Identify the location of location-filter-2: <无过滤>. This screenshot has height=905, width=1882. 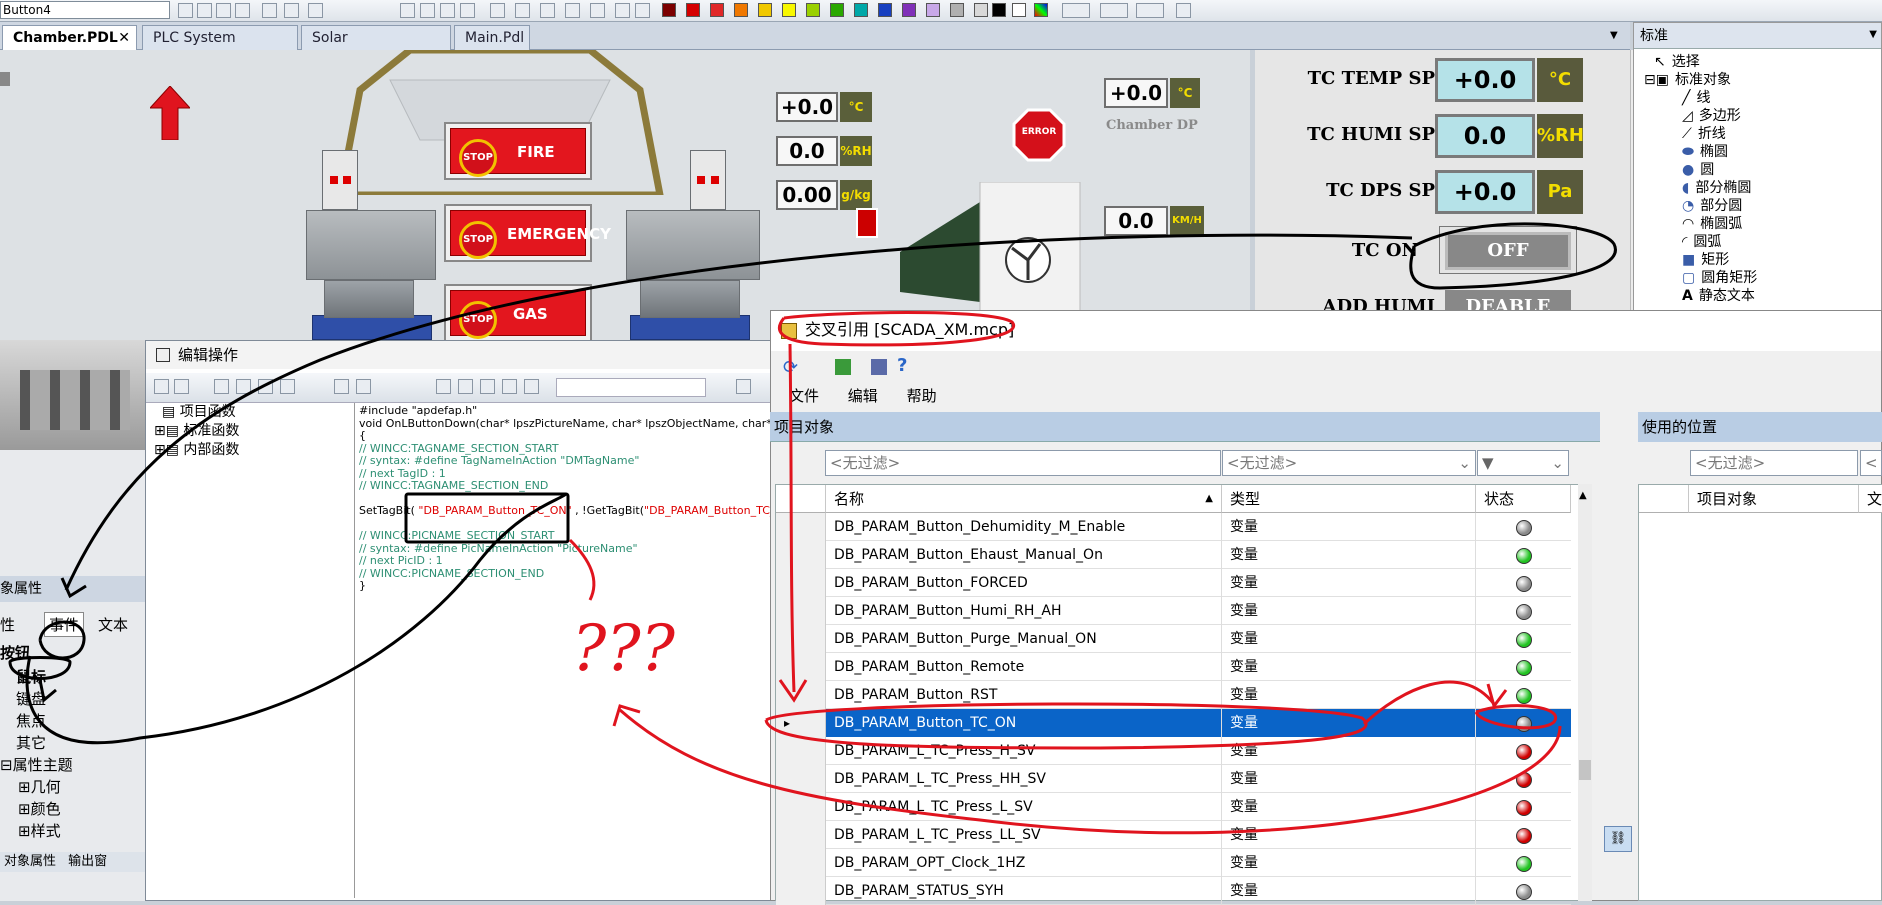
(1871, 463).